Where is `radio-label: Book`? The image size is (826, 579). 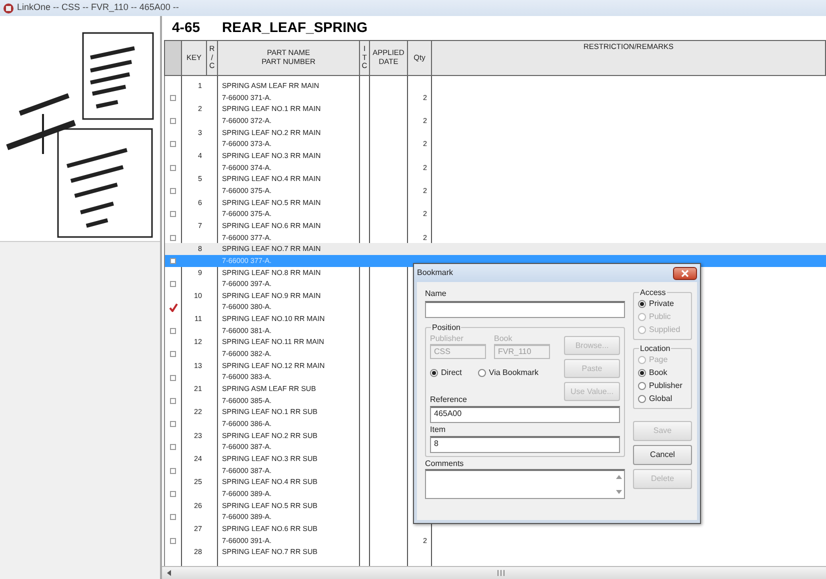
radio-label: Book is located at coordinates (658, 372).